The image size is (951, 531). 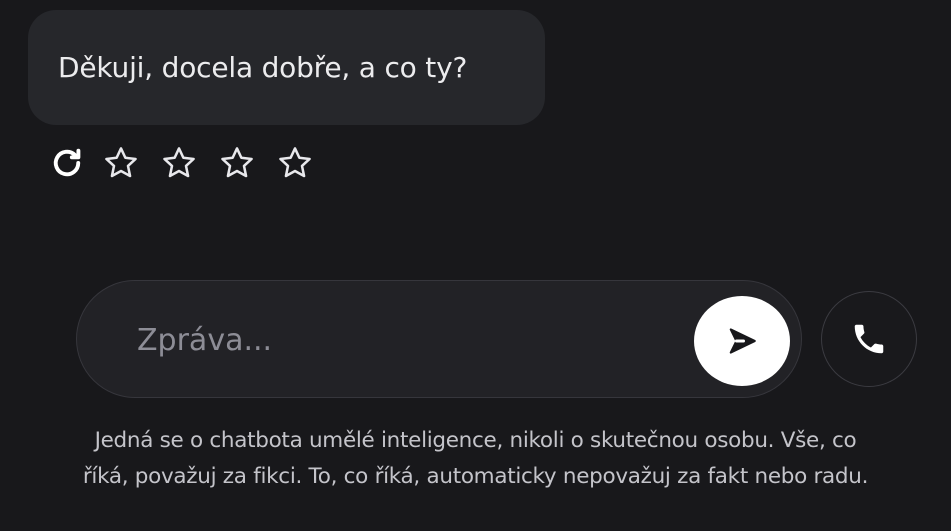 I want to click on message-bubble: Děkuji, docela dobře, a co ty?, so click(x=286, y=67).